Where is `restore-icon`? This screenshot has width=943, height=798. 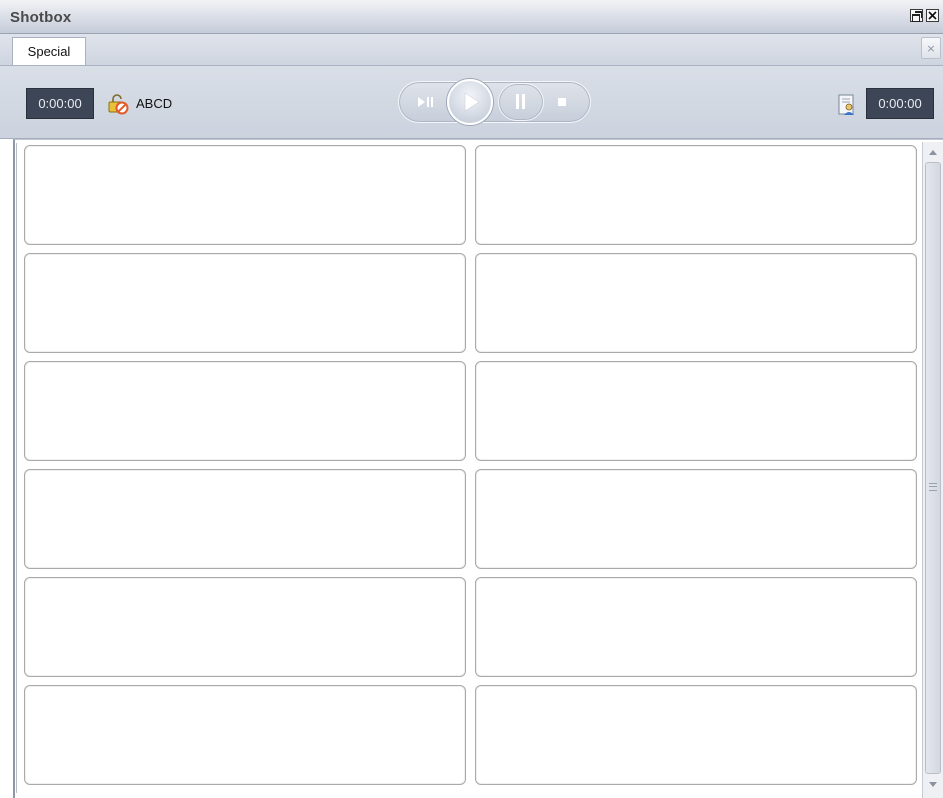
restore-icon is located at coordinates (916, 15).